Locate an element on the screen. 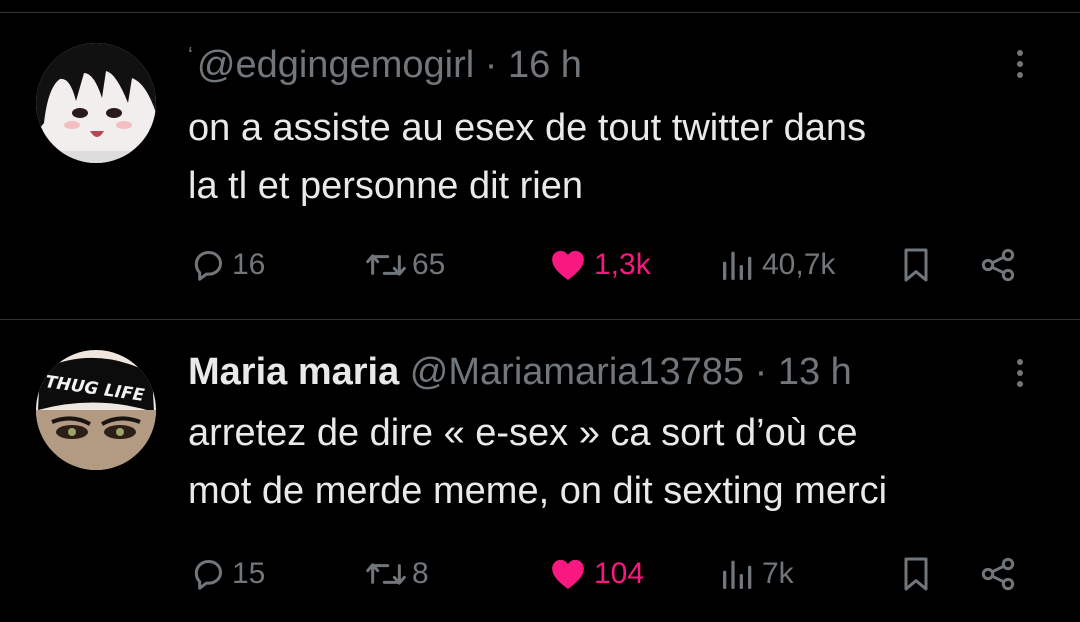 This screenshot has width=1080, height=622. tweet-actions: 16 65 1,3k 40,7k is located at coordinates (613, 265).